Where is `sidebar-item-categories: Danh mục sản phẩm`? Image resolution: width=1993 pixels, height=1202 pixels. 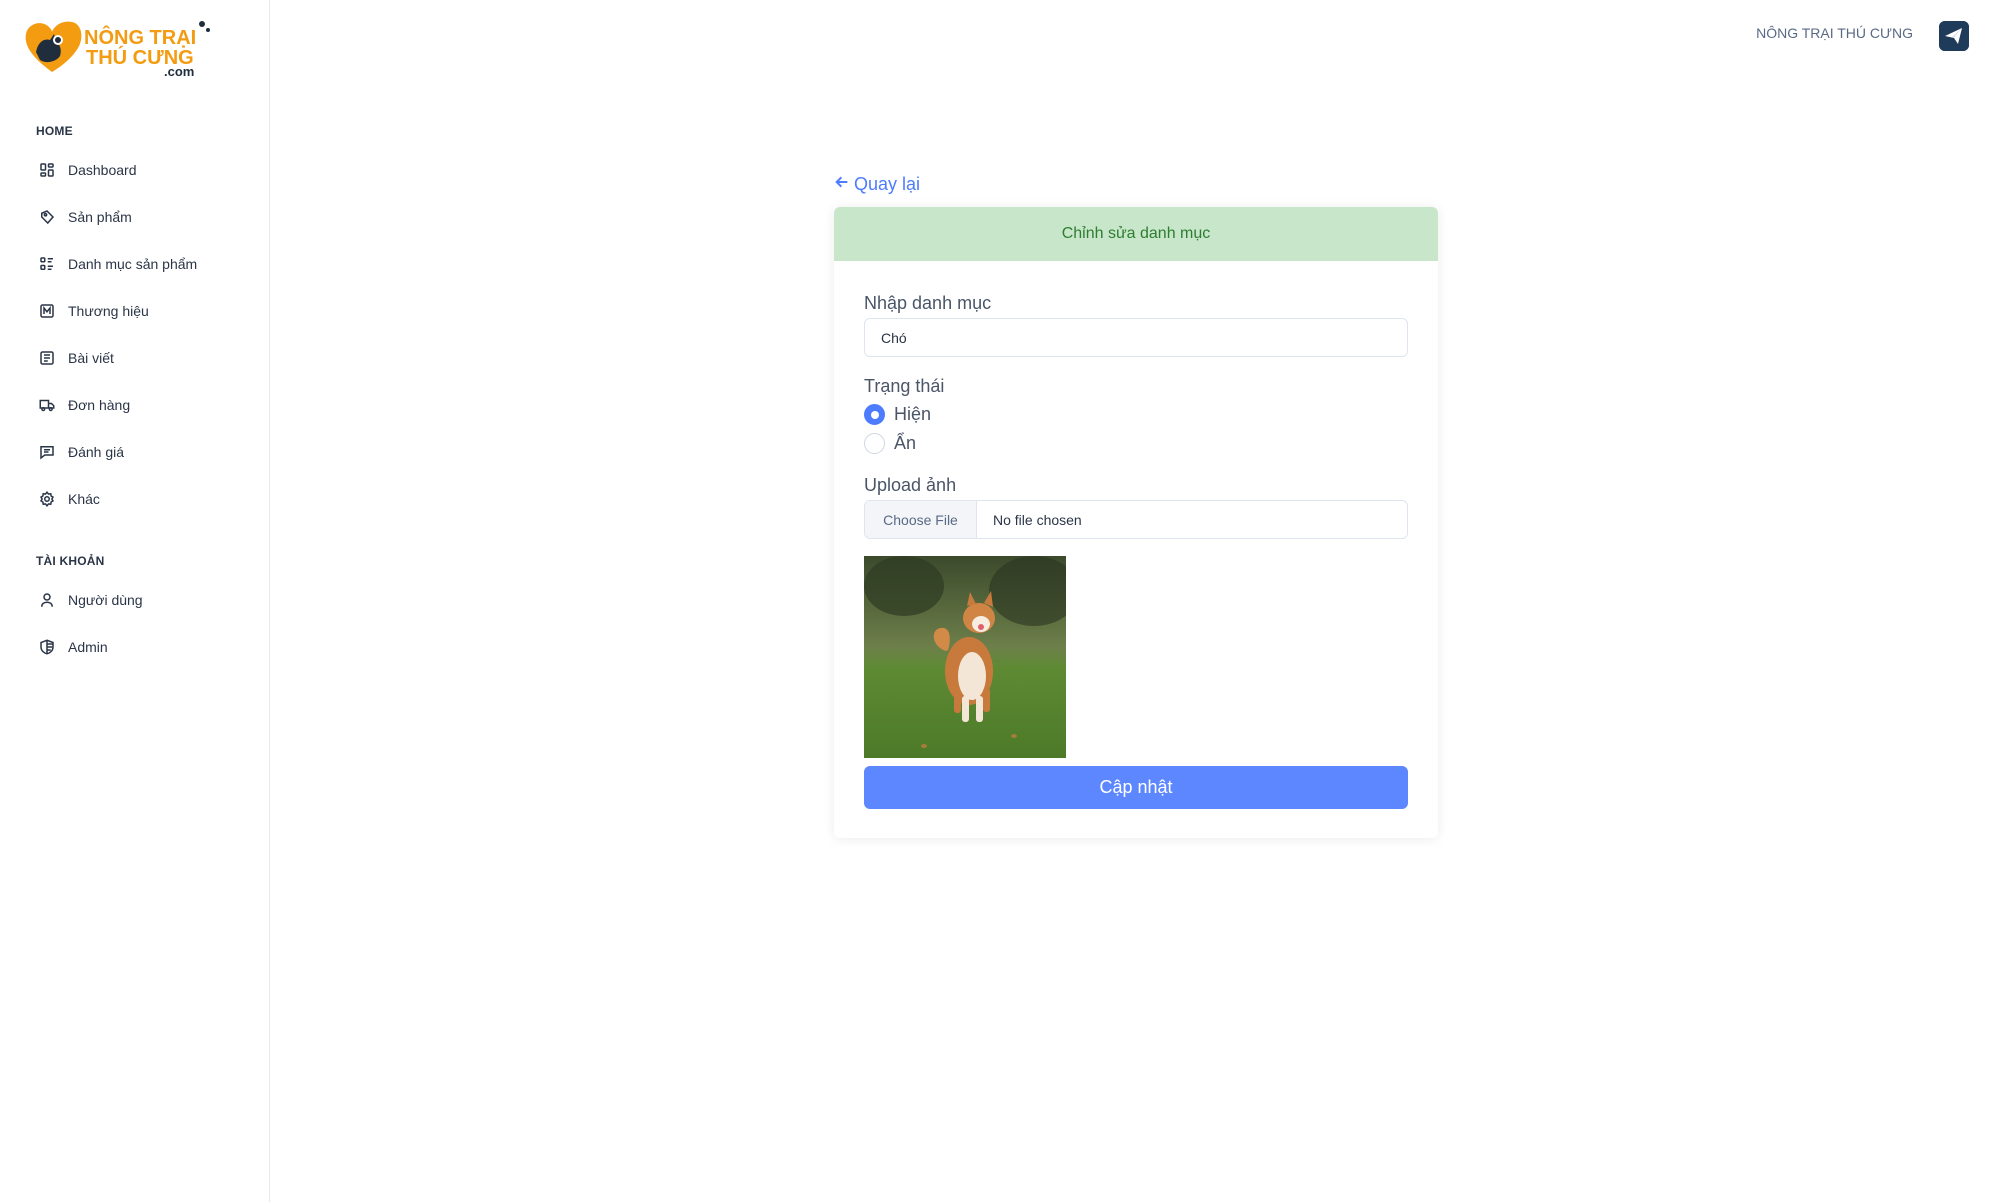
sidebar-item-categories: Danh mục sản phẩm is located at coordinates (141, 264).